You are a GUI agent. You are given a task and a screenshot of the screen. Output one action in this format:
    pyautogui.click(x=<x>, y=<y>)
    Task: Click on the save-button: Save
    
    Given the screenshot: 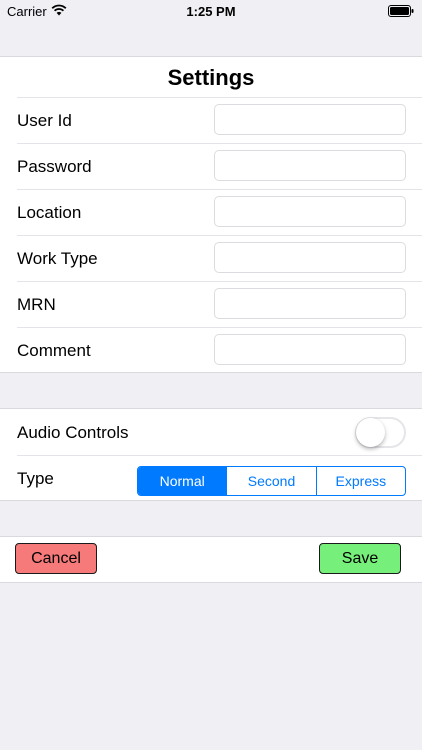 What is the action you would take?
    pyautogui.click(x=360, y=558)
    